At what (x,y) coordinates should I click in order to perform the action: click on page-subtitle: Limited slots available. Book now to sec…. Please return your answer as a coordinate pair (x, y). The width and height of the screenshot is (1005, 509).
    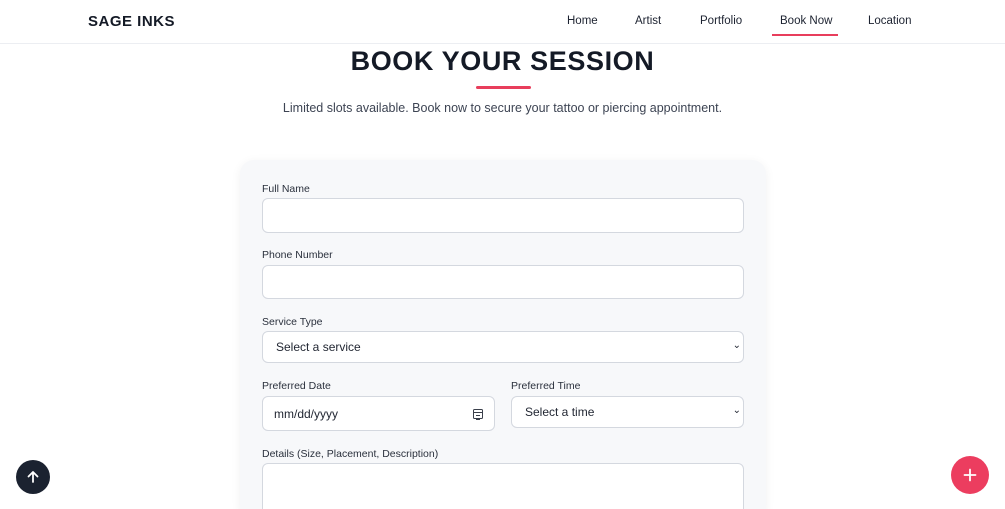
    Looking at the image, I should click on (502, 108).